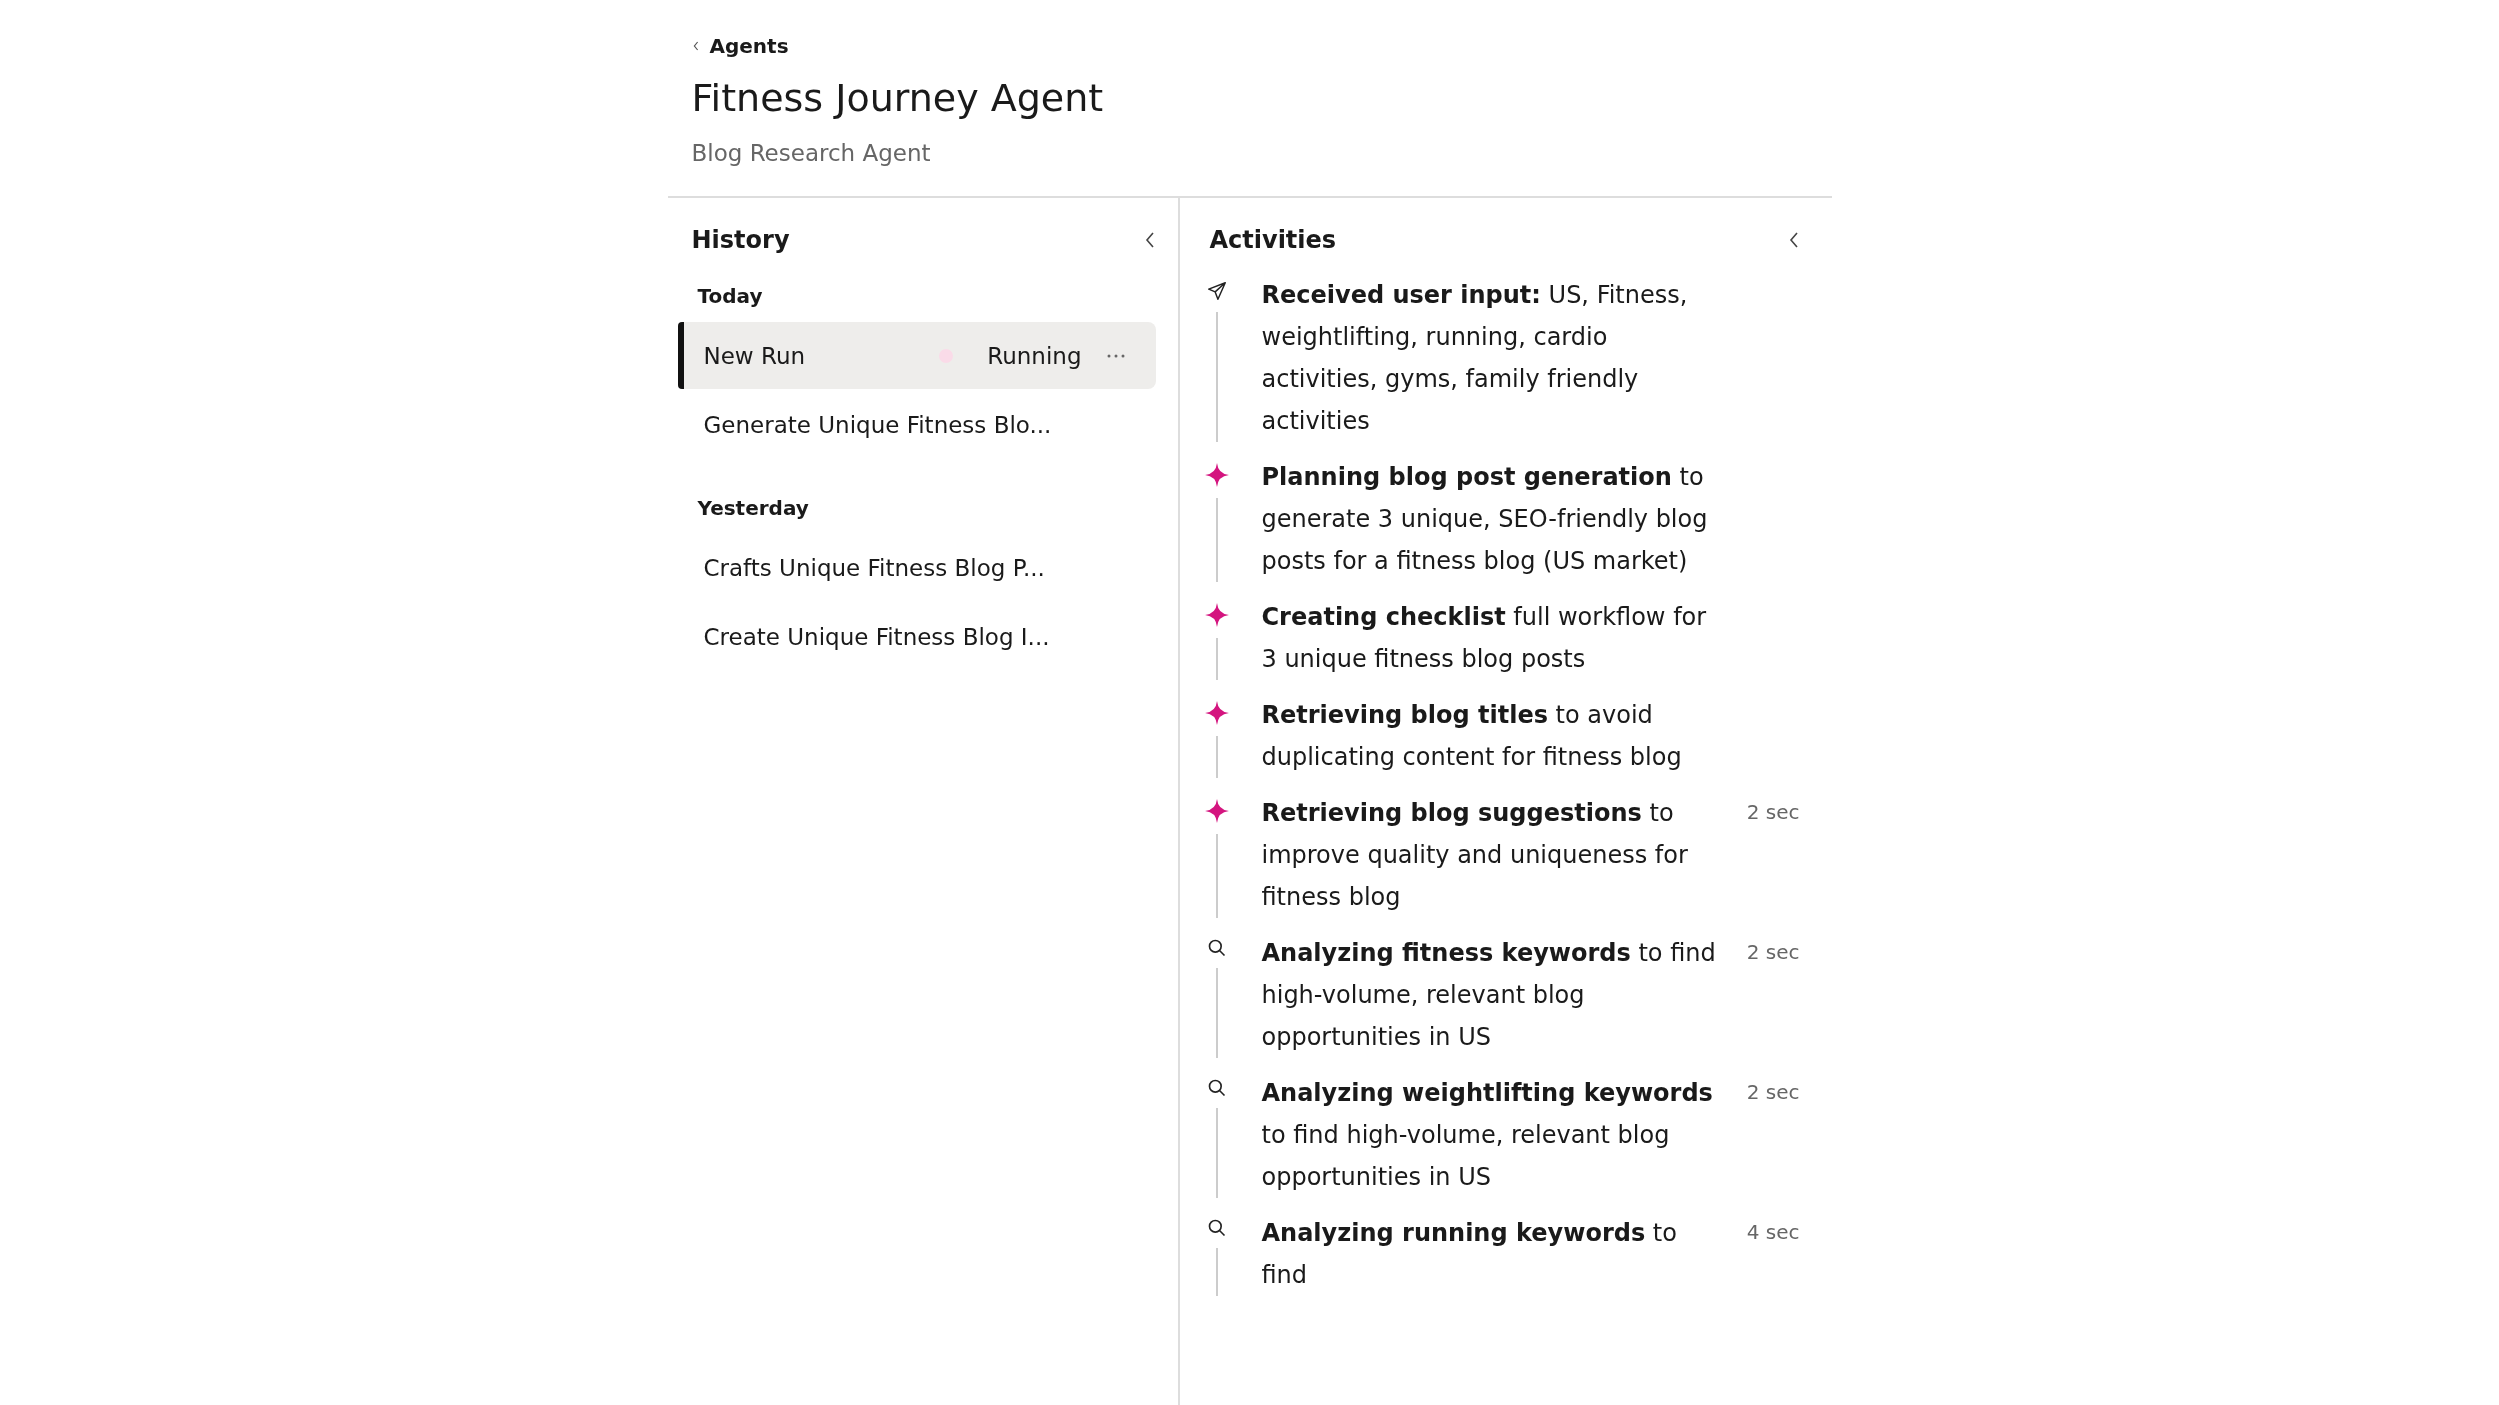 Image resolution: width=2499 pixels, height=1405 pixels. I want to click on panel-title: History, so click(740, 240).